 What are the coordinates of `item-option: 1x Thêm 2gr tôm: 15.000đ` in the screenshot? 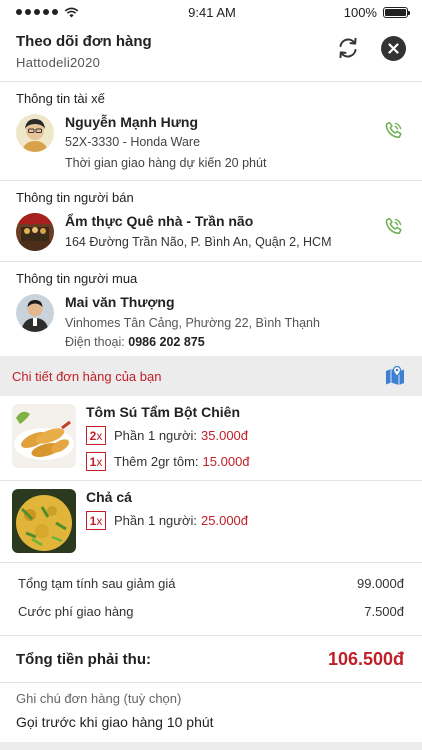 It's located at (168, 461).